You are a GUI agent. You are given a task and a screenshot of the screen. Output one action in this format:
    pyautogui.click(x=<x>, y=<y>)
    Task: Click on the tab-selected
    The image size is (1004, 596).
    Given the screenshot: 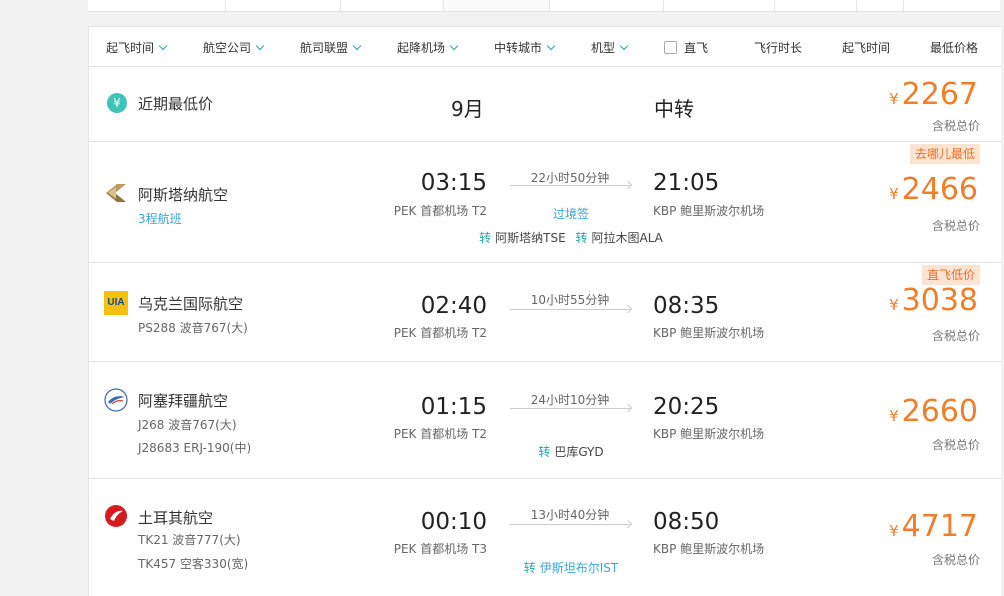 What is the action you would take?
    pyautogui.click(x=495, y=5)
    